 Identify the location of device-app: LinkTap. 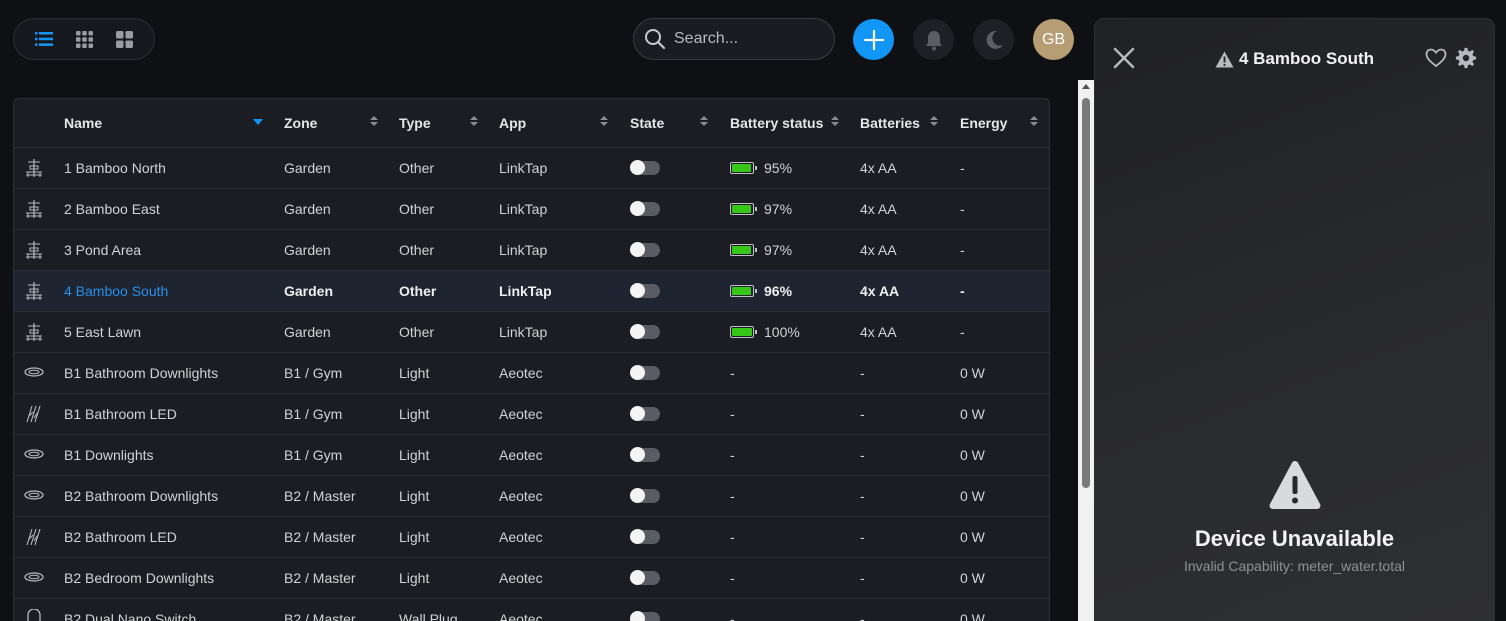
(523, 250).